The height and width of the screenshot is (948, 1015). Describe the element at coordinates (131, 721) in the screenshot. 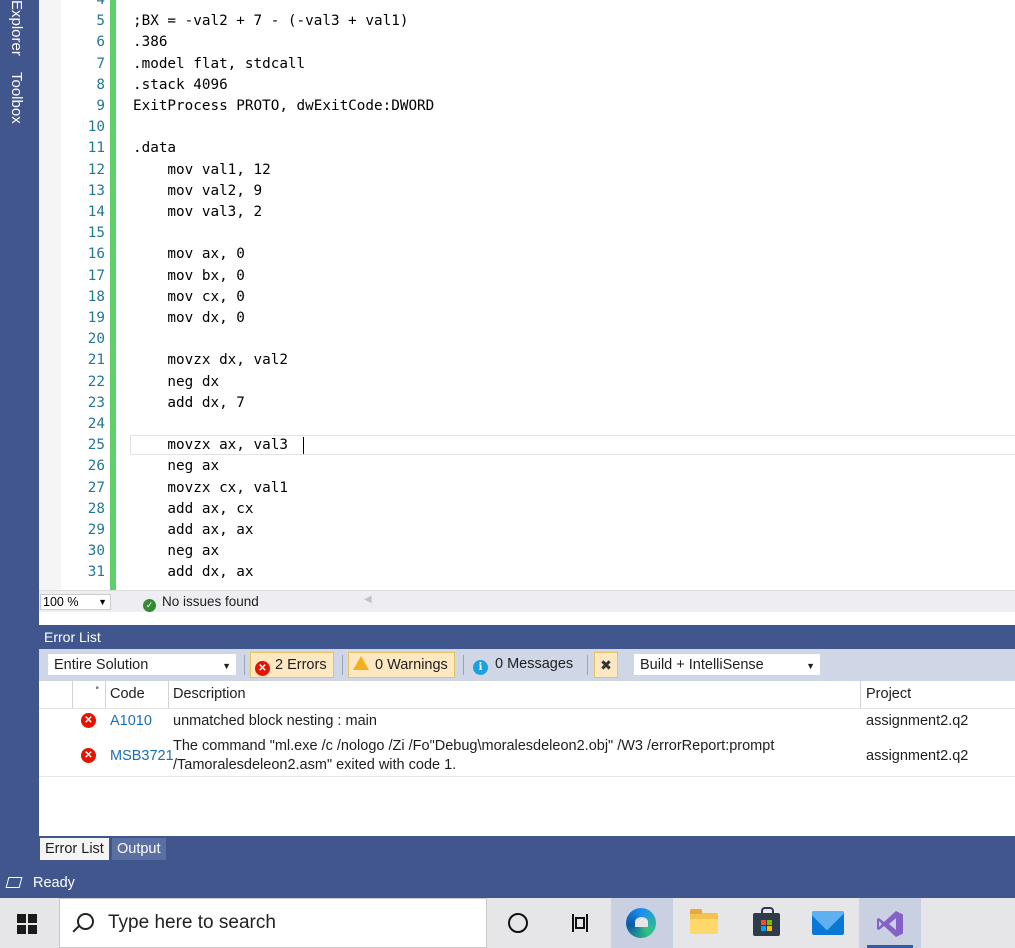

I see `error-code-link: A1010` at that location.